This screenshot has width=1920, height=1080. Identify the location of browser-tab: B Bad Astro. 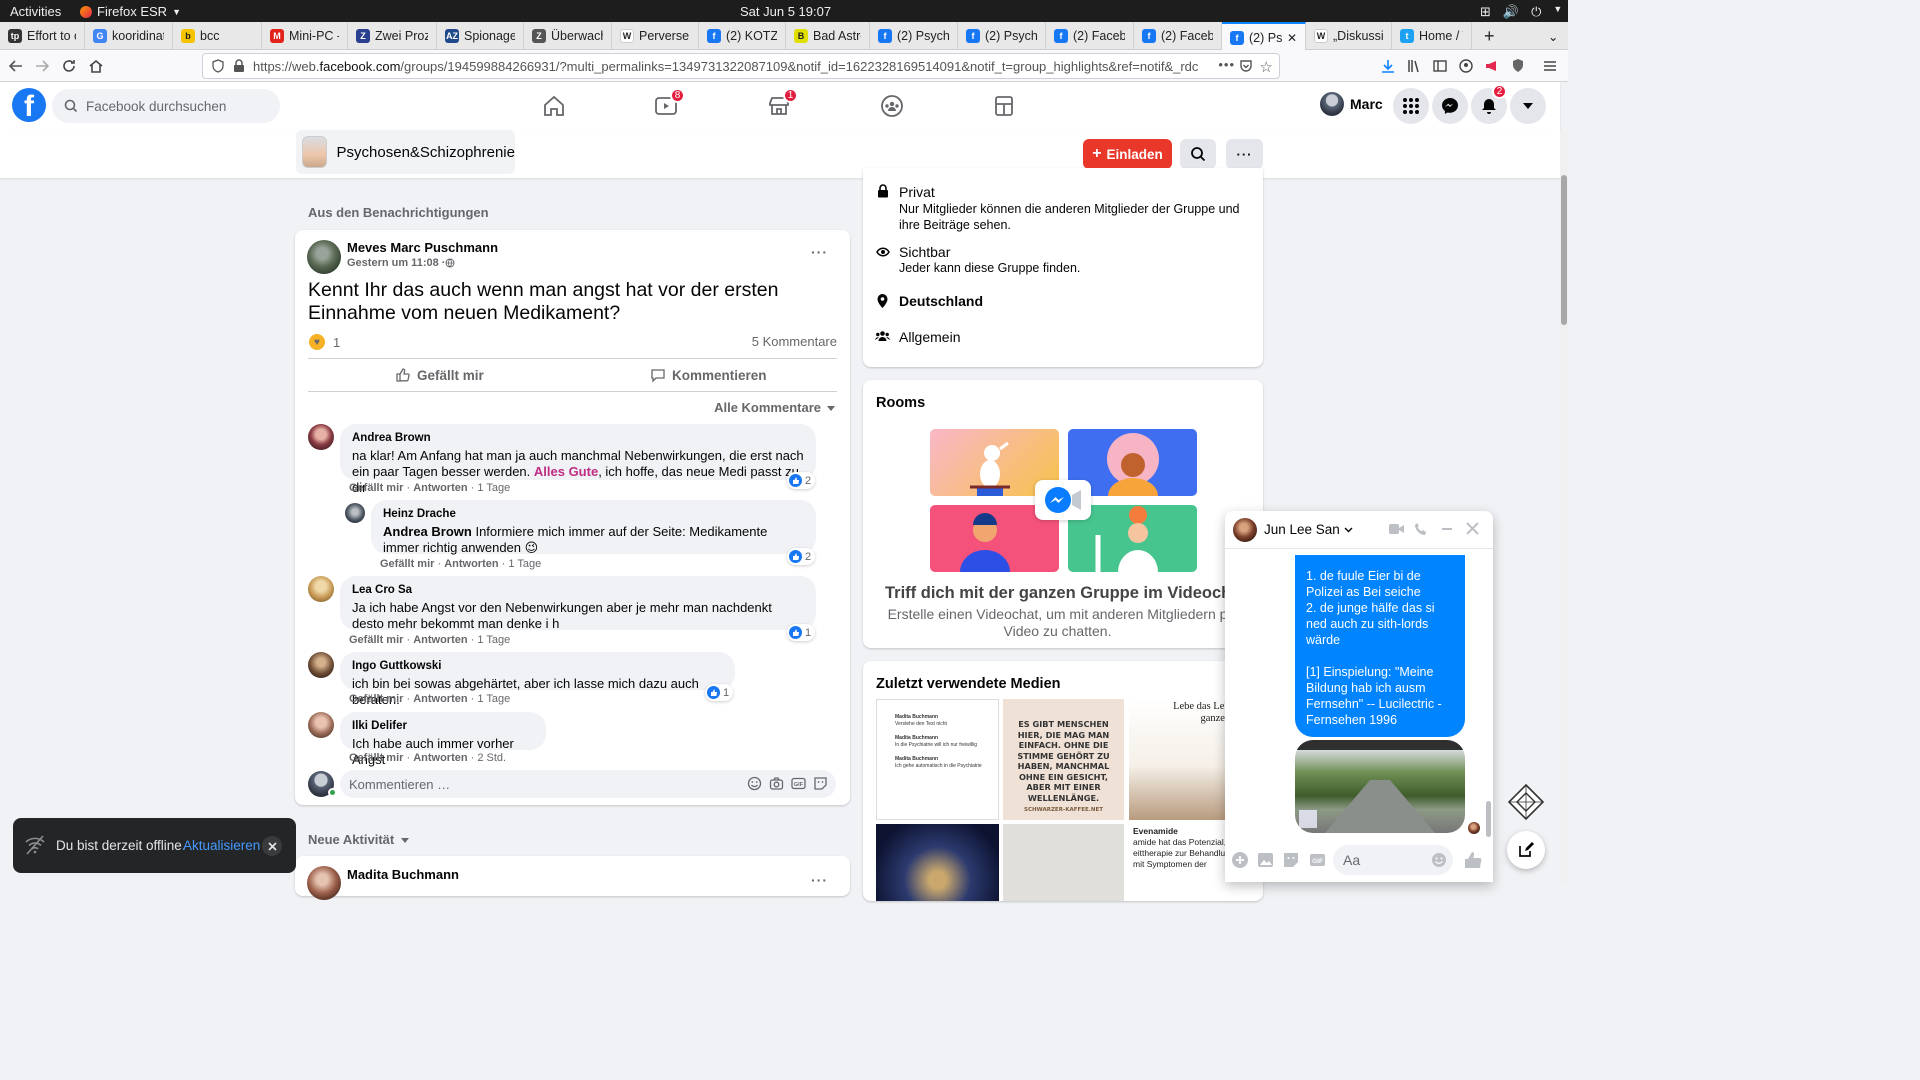
(828, 36).